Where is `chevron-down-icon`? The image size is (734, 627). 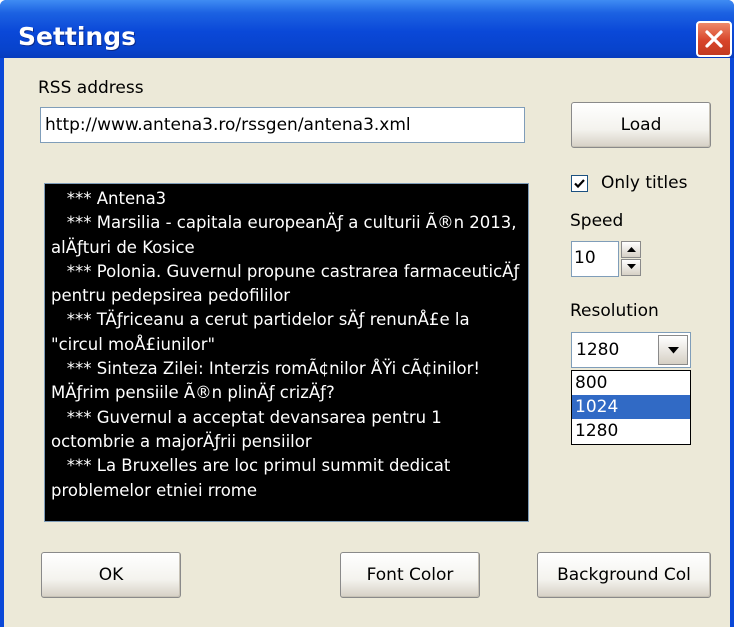
chevron-down-icon is located at coordinates (673, 350).